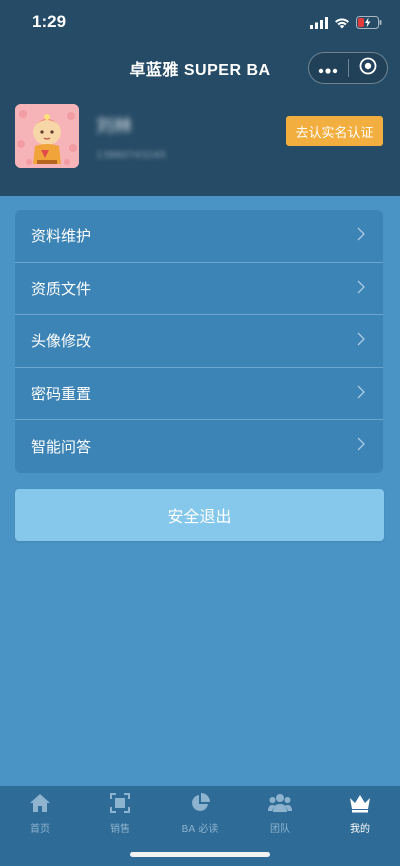 Image resolution: width=400 pixels, height=866 pixels. What do you see at coordinates (61, 288) in the screenshot?
I see `menu-item-label: 资质文件` at bounding box center [61, 288].